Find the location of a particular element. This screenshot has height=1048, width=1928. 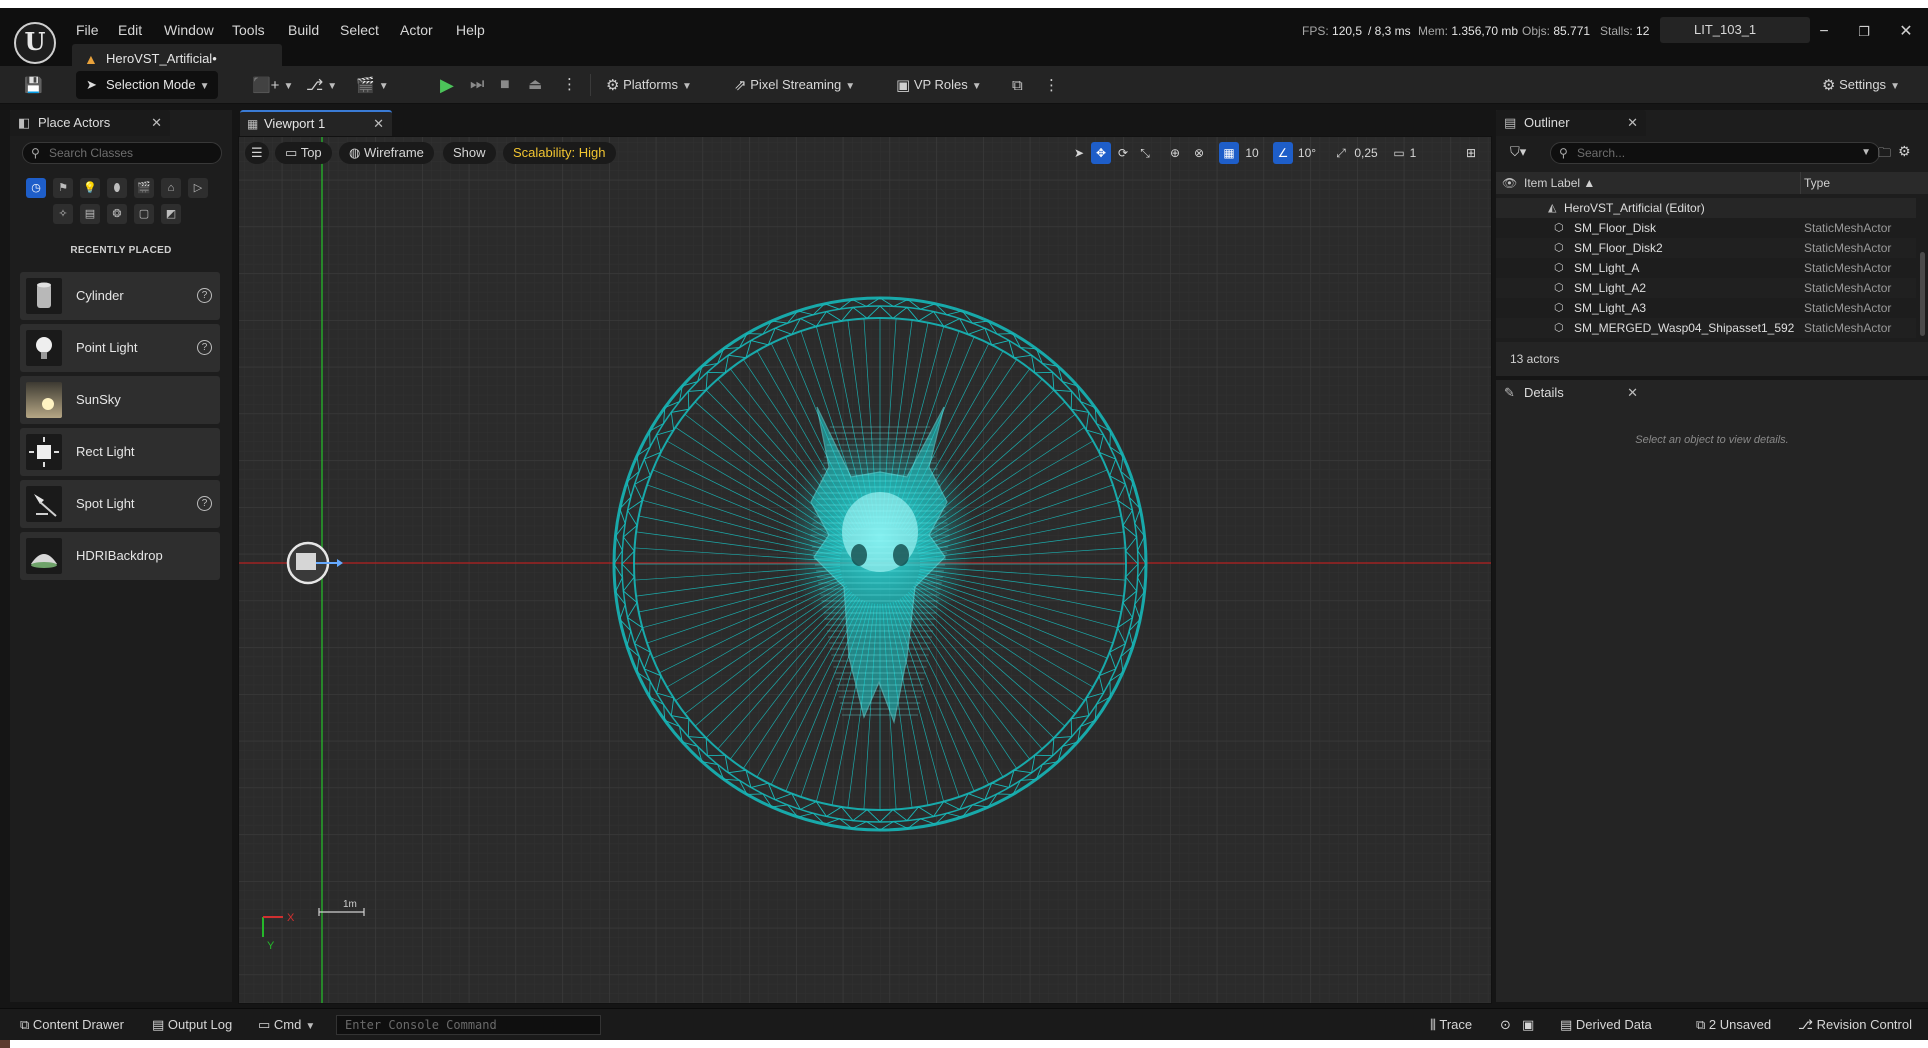

view-mode-button: ◍ Wireframe is located at coordinates (386, 153).